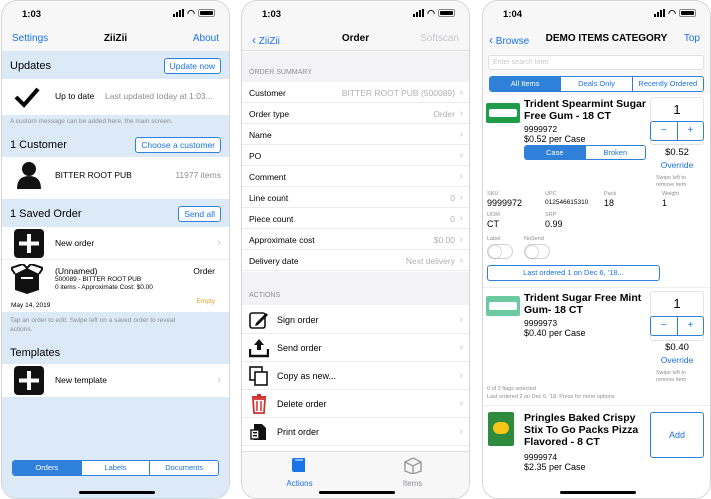 This screenshot has width=711, height=499. I want to click on tab-labels: Labels, so click(116, 468).